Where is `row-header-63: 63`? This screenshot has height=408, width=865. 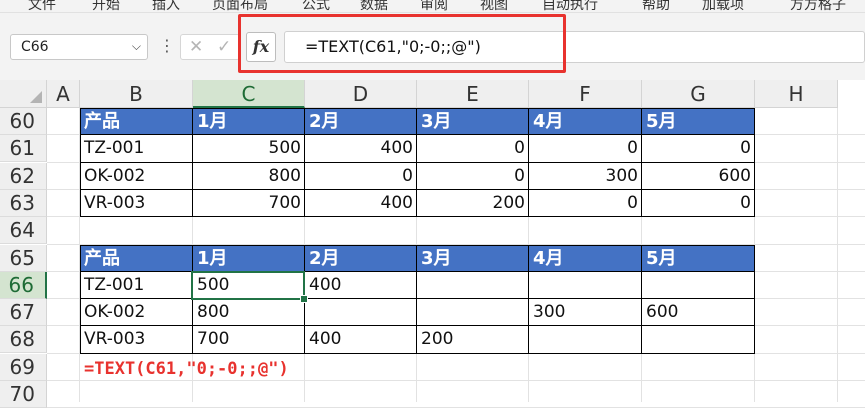
row-header-63: 63 is located at coordinates (23, 203).